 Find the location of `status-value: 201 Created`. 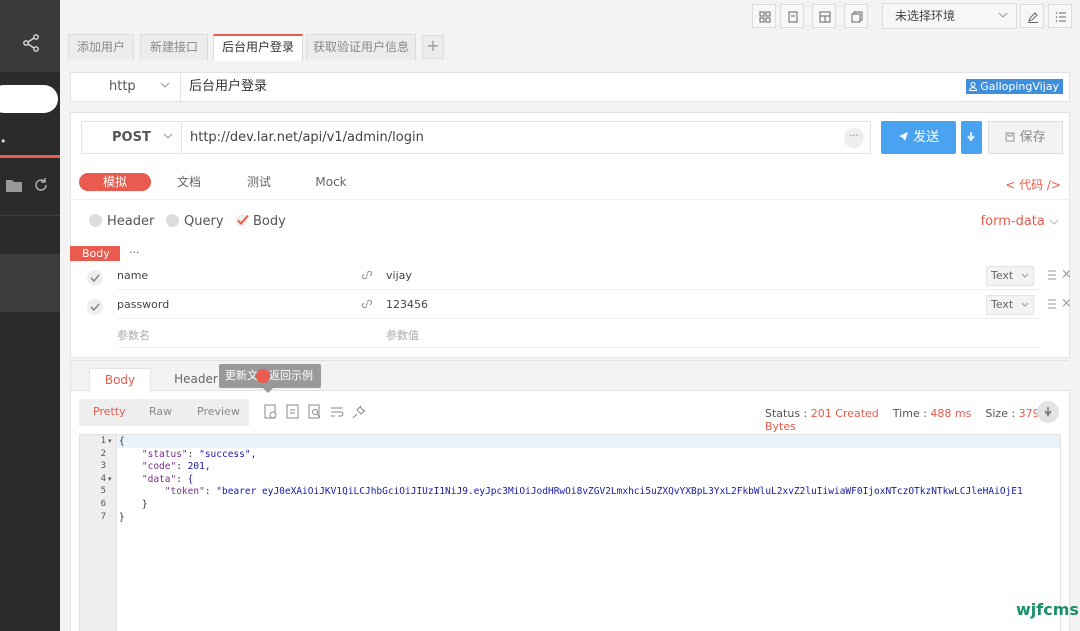

status-value: 201 Created is located at coordinates (844, 413).